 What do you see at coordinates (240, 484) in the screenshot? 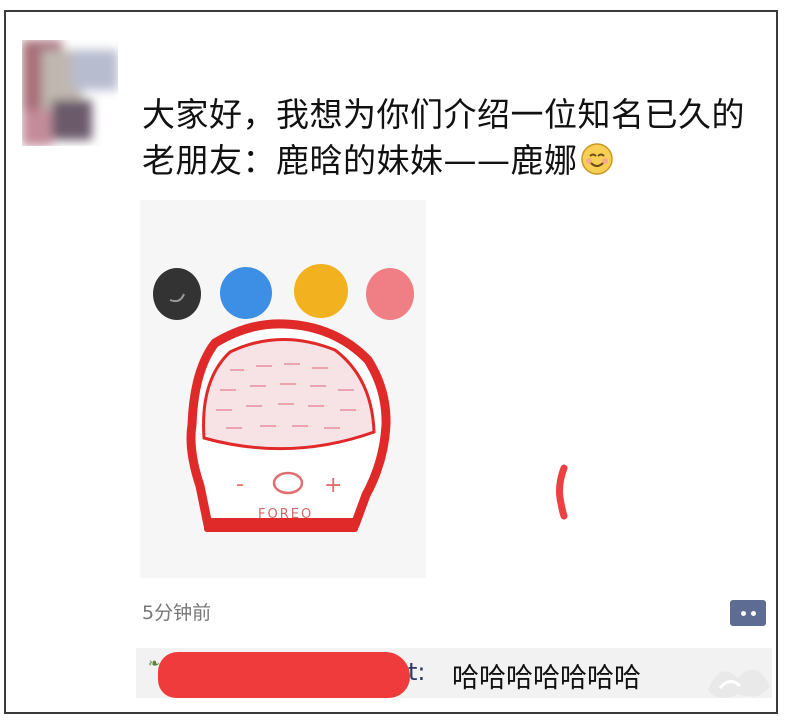
I see `minus-sign: -` at bounding box center [240, 484].